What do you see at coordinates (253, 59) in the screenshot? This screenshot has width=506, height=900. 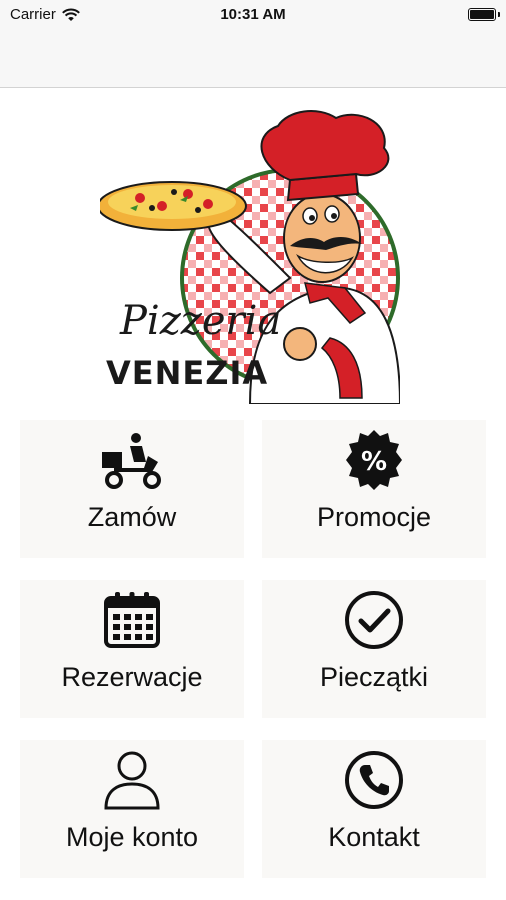 I see `navigation-bar` at bounding box center [253, 59].